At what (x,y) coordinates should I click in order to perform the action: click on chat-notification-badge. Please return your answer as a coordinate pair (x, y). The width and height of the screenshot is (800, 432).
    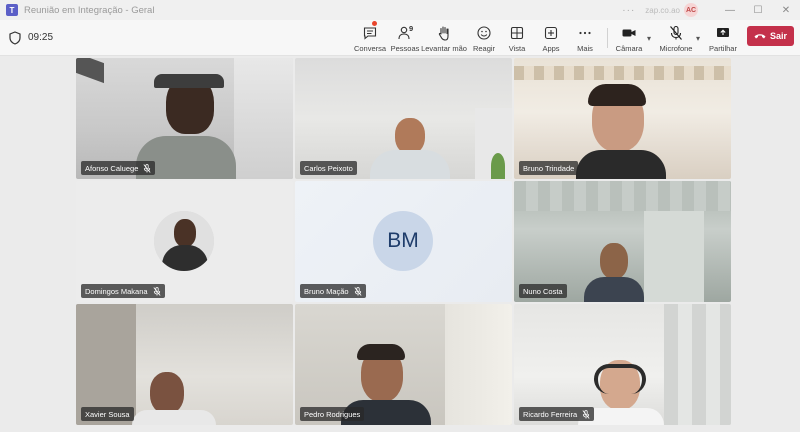
    Looking at the image, I should click on (374, 23).